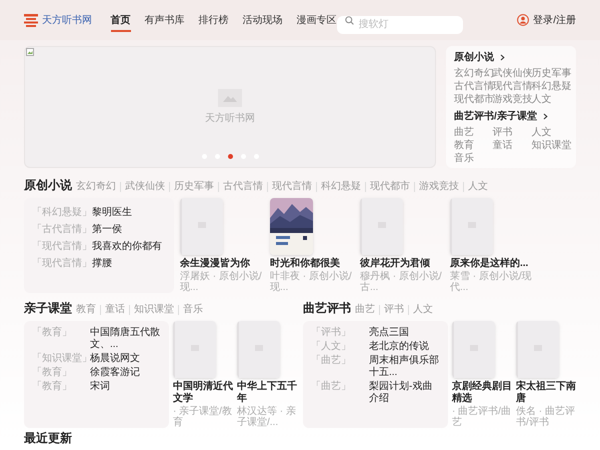 Image resolution: width=600 pixels, height=450 pixels. Describe the element at coordinates (340, 187) in the screenshot. I see `category-link: 科幻悬疑` at that location.